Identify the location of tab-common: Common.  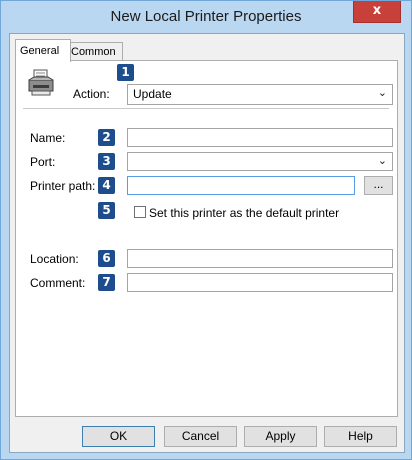
(94, 51).